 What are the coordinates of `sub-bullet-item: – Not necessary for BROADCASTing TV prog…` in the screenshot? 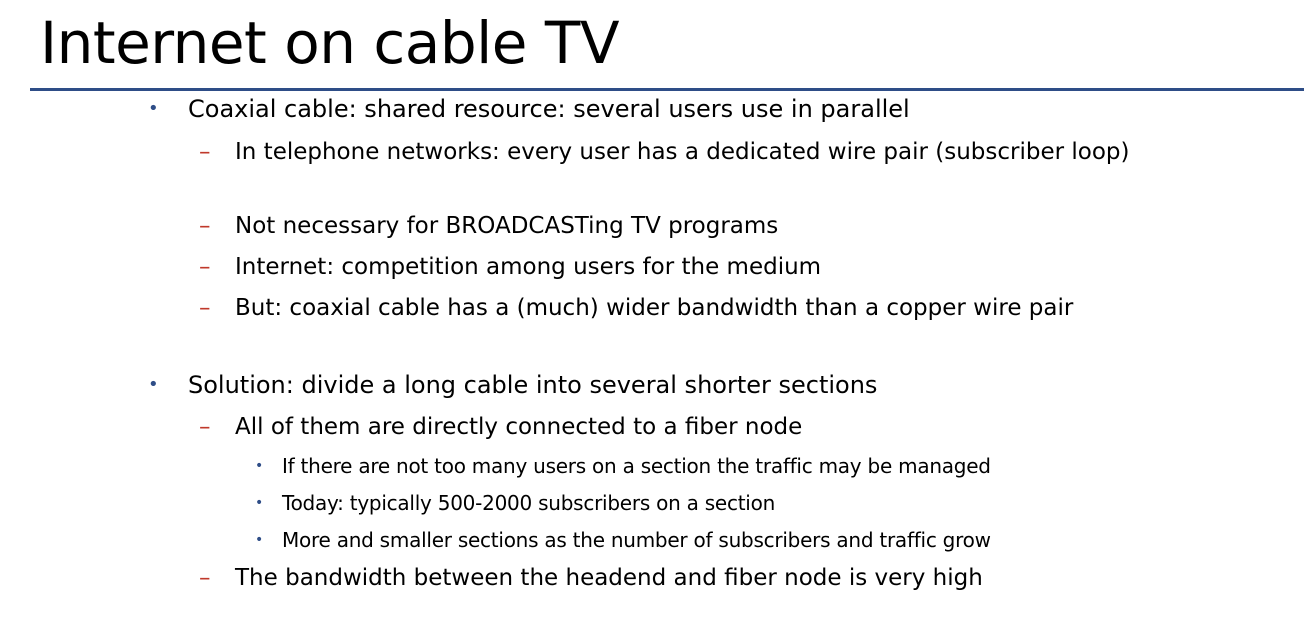 It's located at (669, 226).